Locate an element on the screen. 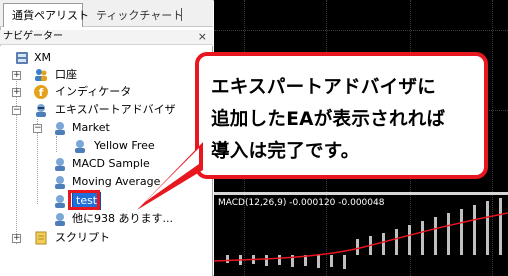 Image resolution: width=508 pixels, height=276 pixels. indicators-icon: f is located at coordinates (41, 92).